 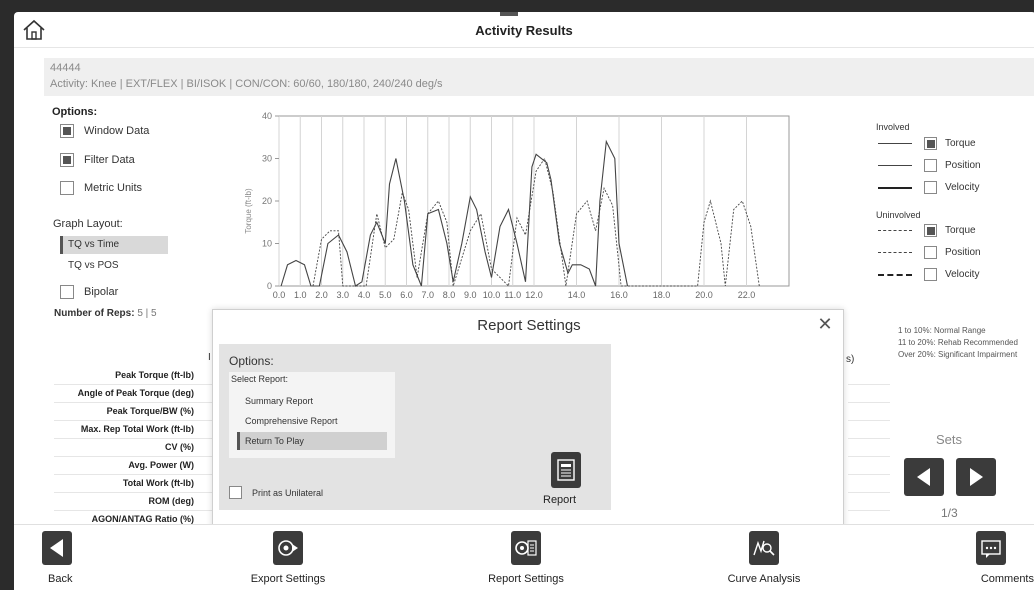 What do you see at coordinates (300, 295) in the screenshot?
I see `x-tick-label: 1.0` at bounding box center [300, 295].